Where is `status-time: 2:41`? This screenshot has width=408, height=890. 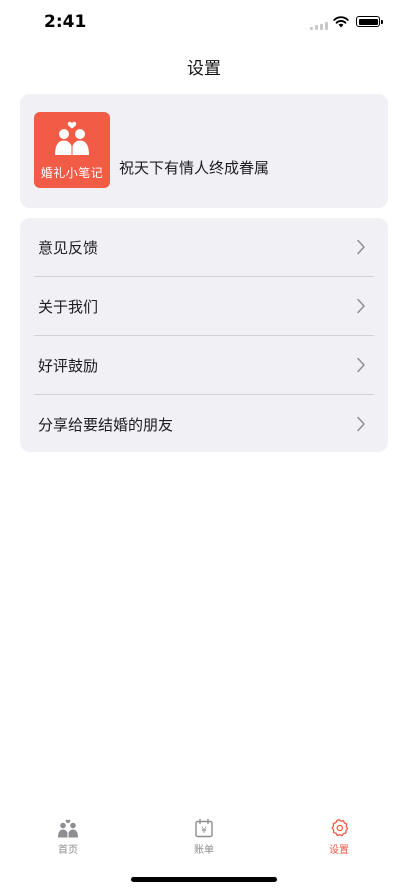
status-time: 2:41 is located at coordinates (65, 22).